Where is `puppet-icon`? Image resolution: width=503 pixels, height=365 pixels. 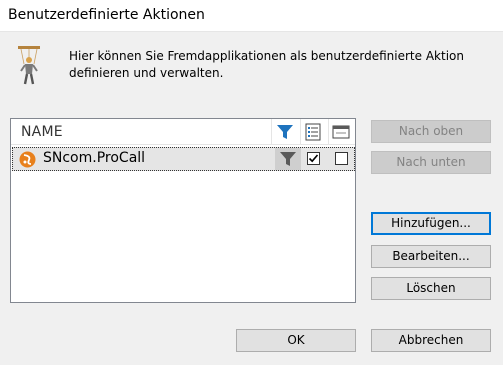 puppet-icon is located at coordinates (29, 65).